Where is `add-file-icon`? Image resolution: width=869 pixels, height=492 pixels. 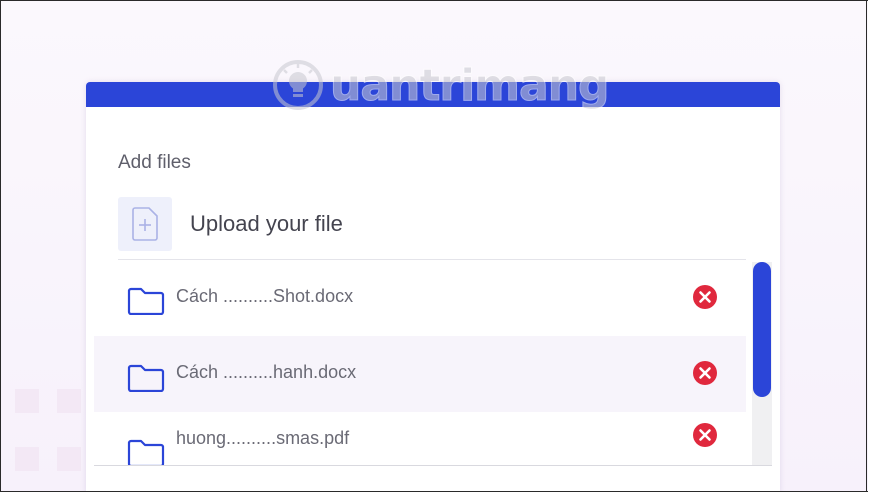
add-file-icon is located at coordinates (145, 224).